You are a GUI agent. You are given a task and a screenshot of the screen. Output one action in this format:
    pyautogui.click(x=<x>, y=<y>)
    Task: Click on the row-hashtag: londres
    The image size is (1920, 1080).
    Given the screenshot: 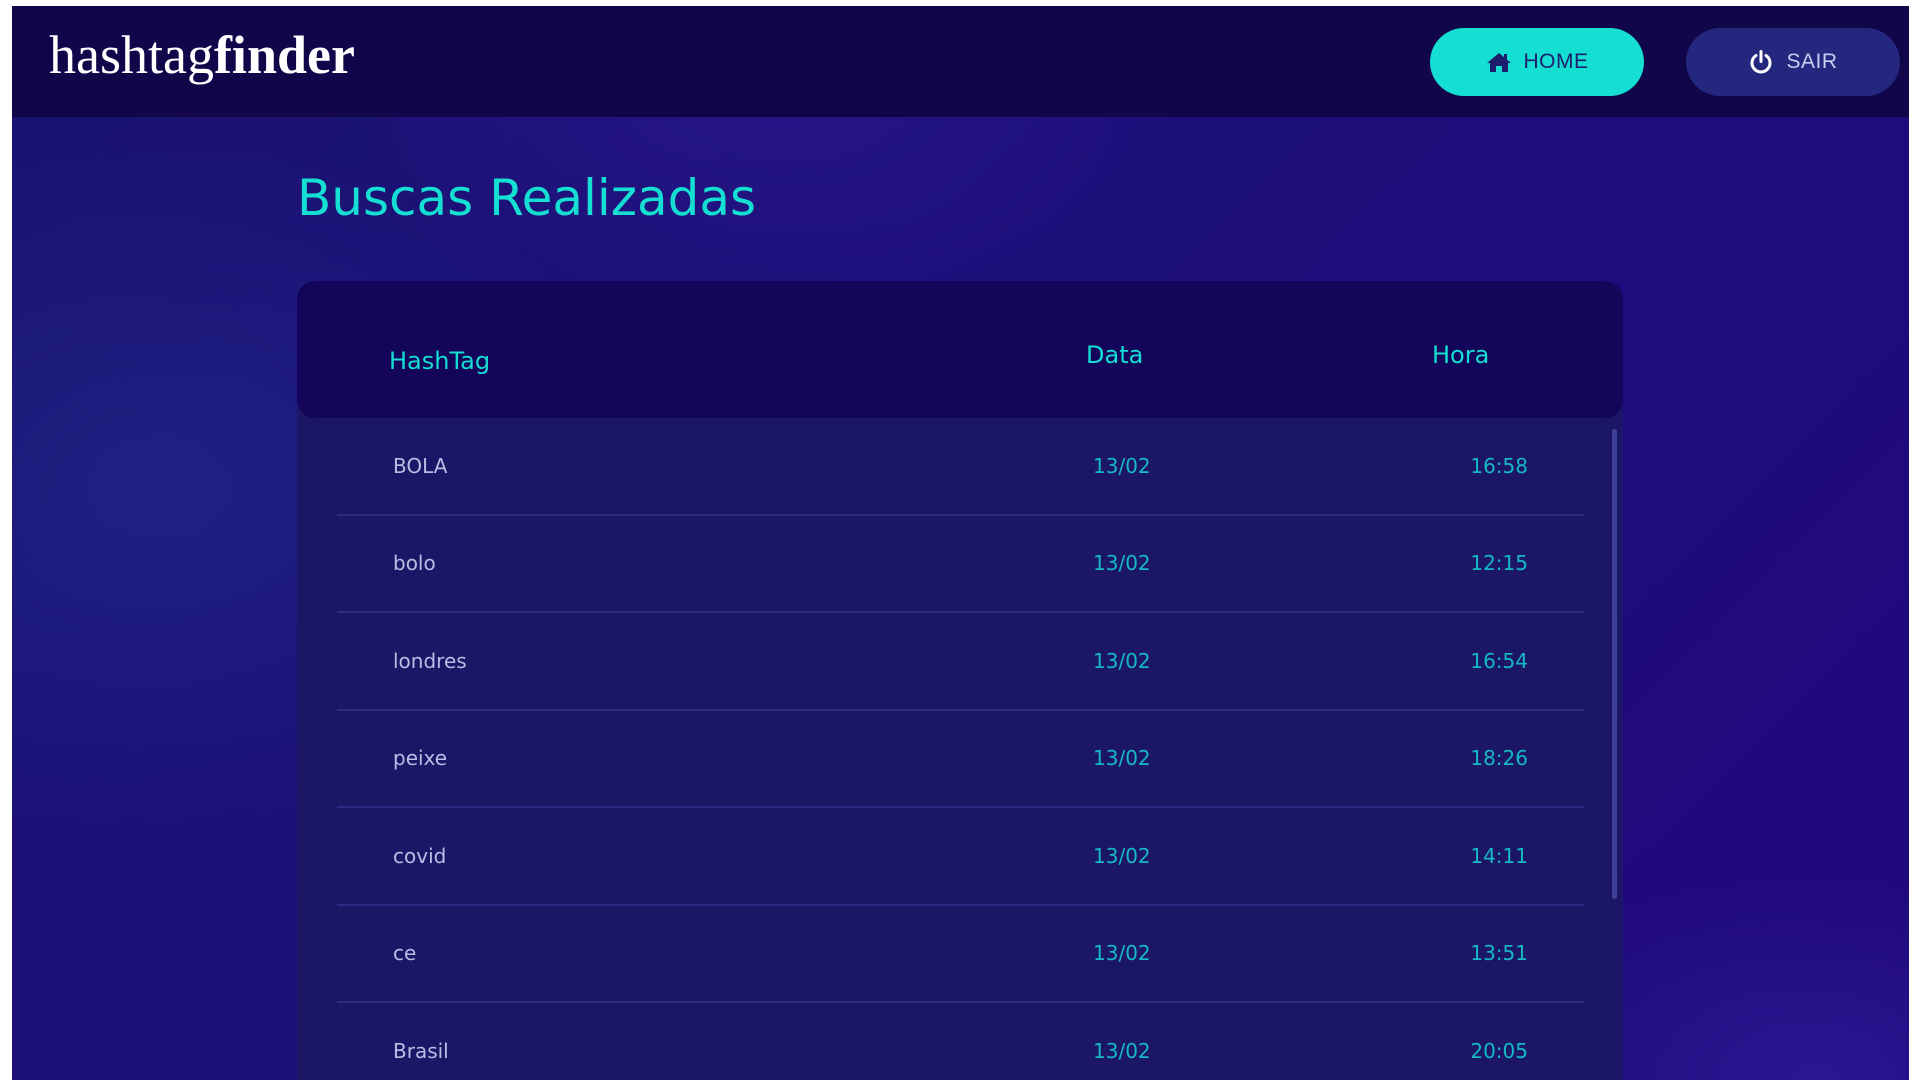 What is the action you would take?
    pyautogui.click(x=430, y=660)
    